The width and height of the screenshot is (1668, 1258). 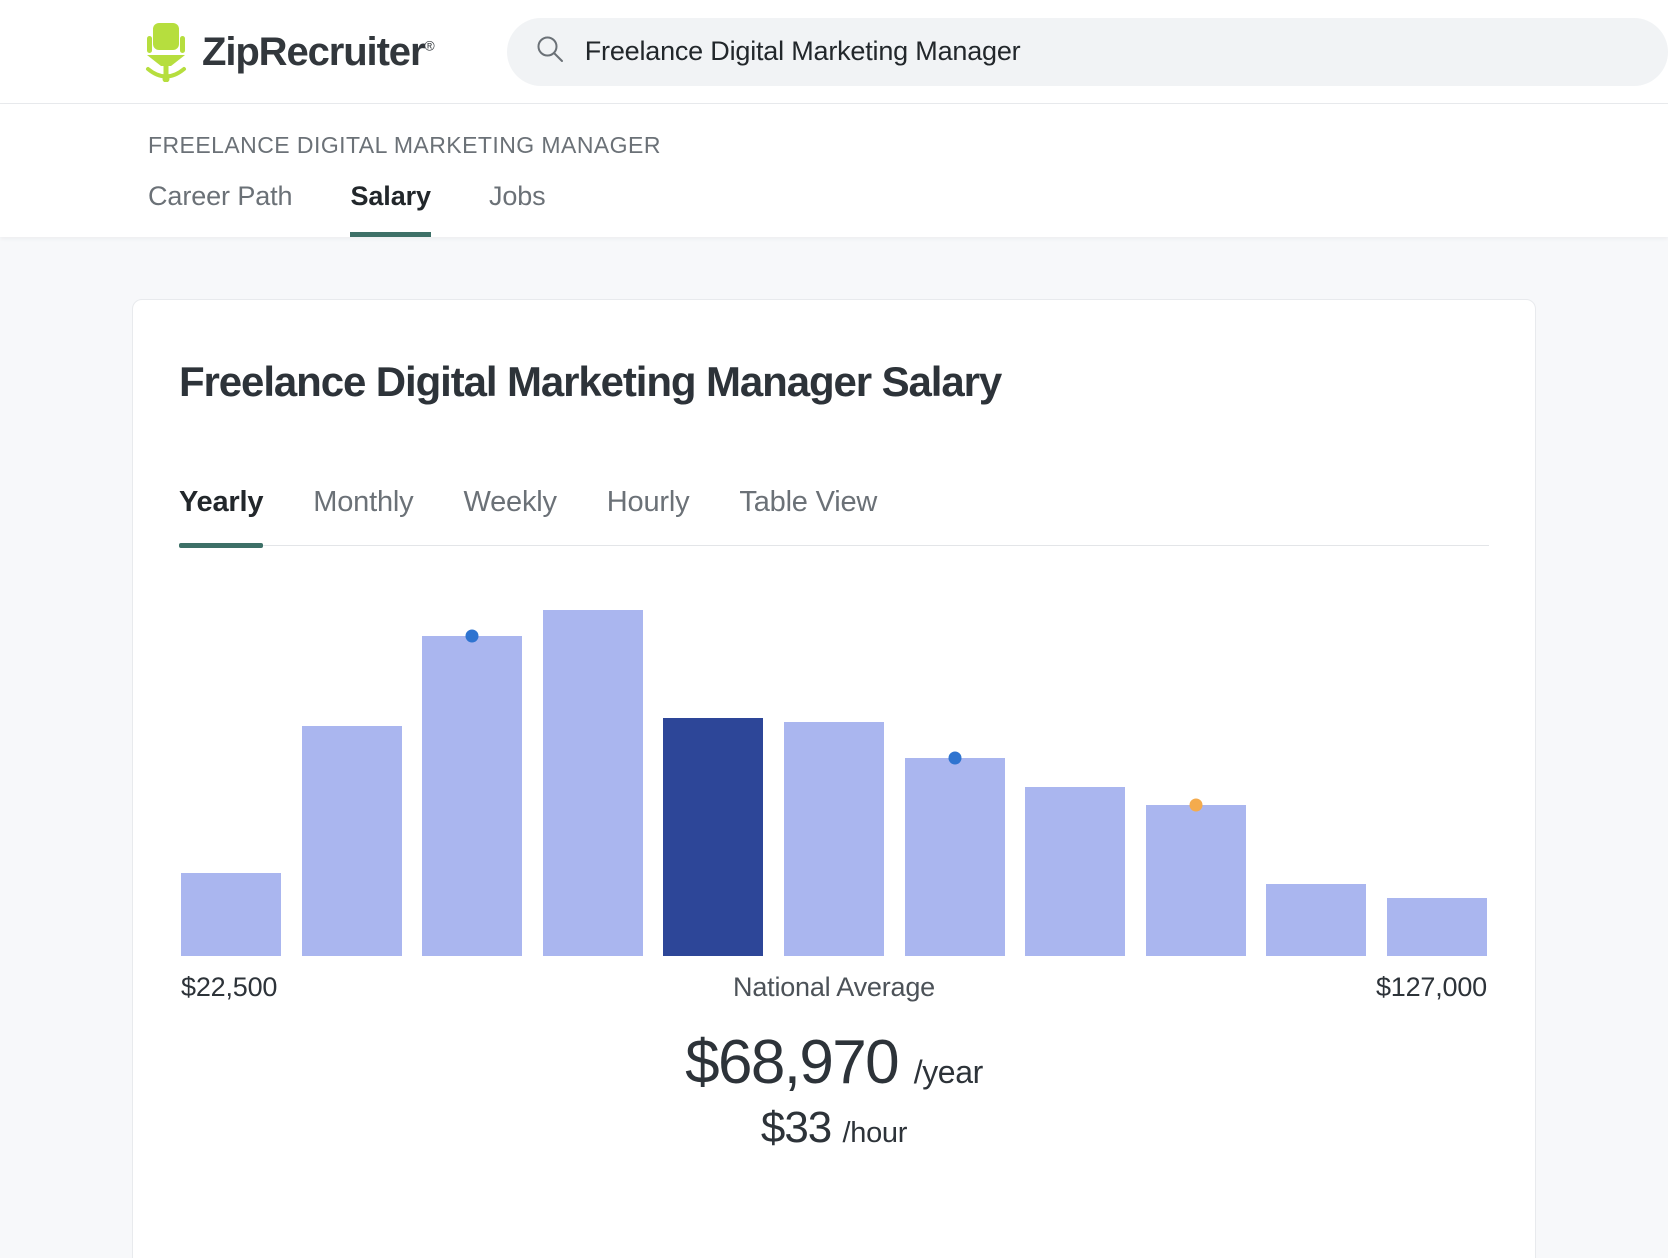 What do you see at coordinates (166, 52) in the screenshot?
I see `office-chair-icon` at bounding box center [166, 52].